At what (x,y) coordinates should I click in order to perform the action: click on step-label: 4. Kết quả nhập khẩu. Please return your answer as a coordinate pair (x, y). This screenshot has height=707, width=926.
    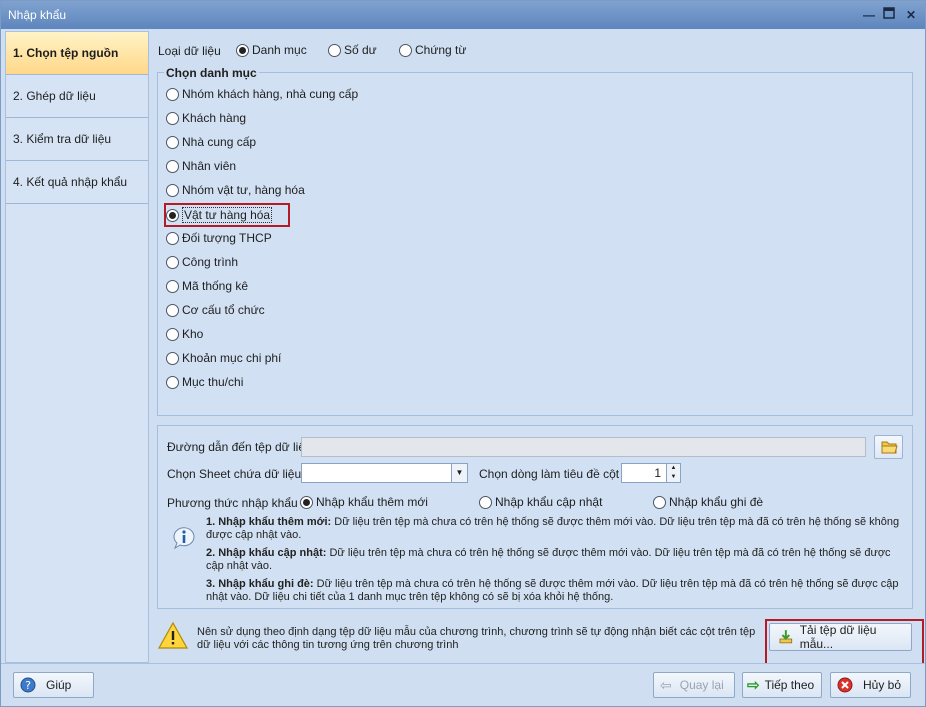
    Looking at the image, I should click on (70, 182).